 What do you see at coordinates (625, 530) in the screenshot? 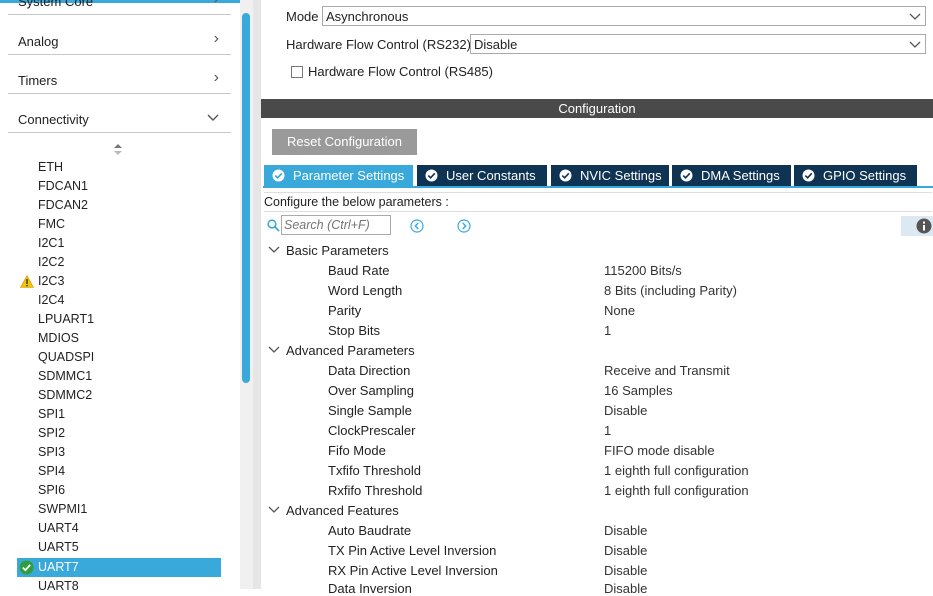
I see `param-value-auto-baudrate: Disable` at bounding box center [625, 530].